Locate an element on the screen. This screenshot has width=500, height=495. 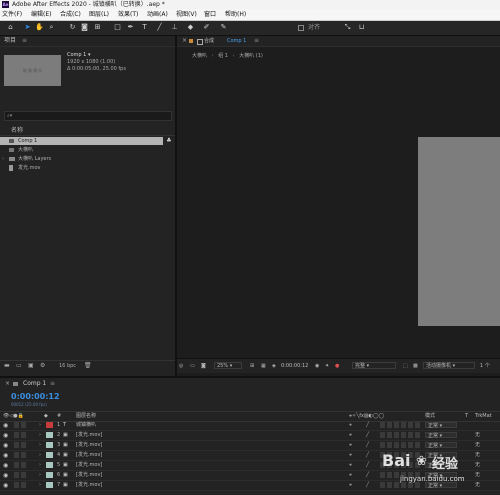
project-item-footage: 发光.mov is located at coordinates (87, 168).